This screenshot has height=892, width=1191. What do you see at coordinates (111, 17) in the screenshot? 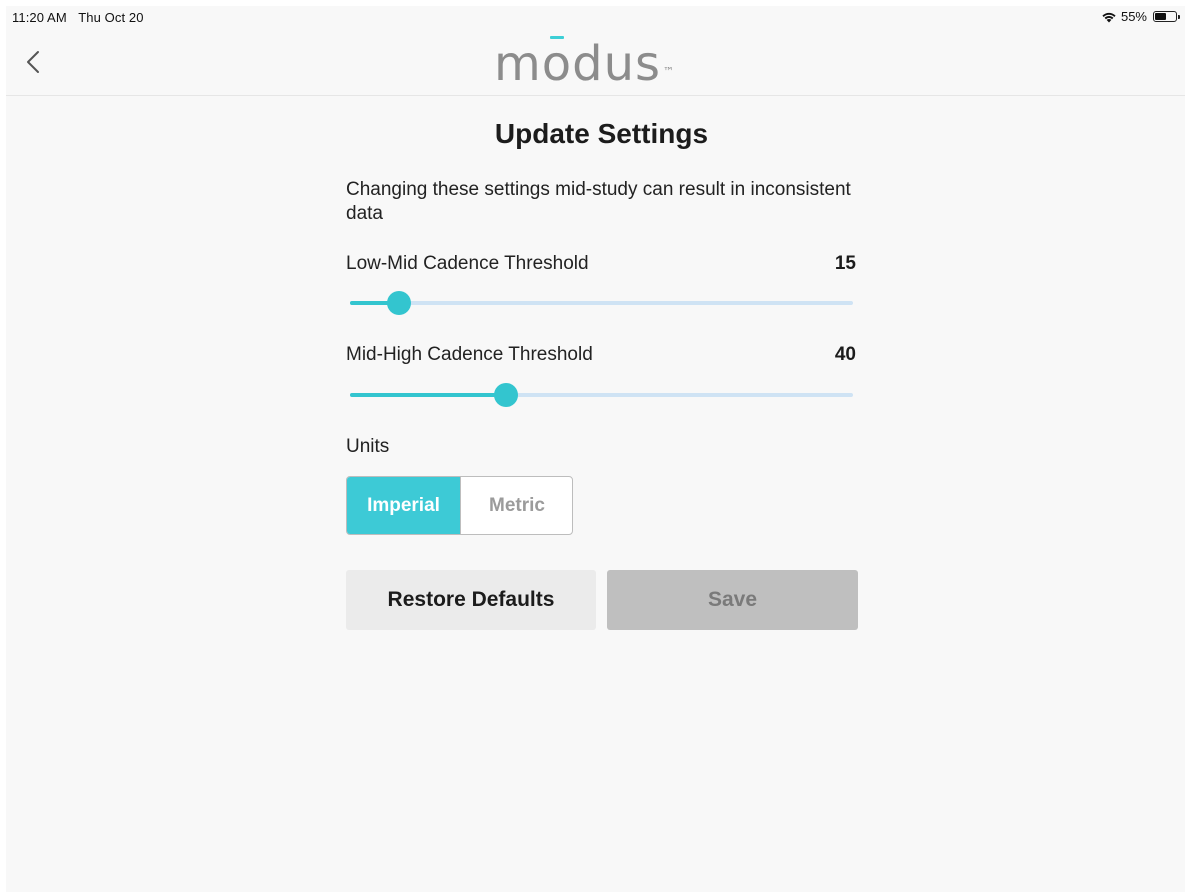
I see `status-date: Thu Oct 20` at bounding box center [111, 17].